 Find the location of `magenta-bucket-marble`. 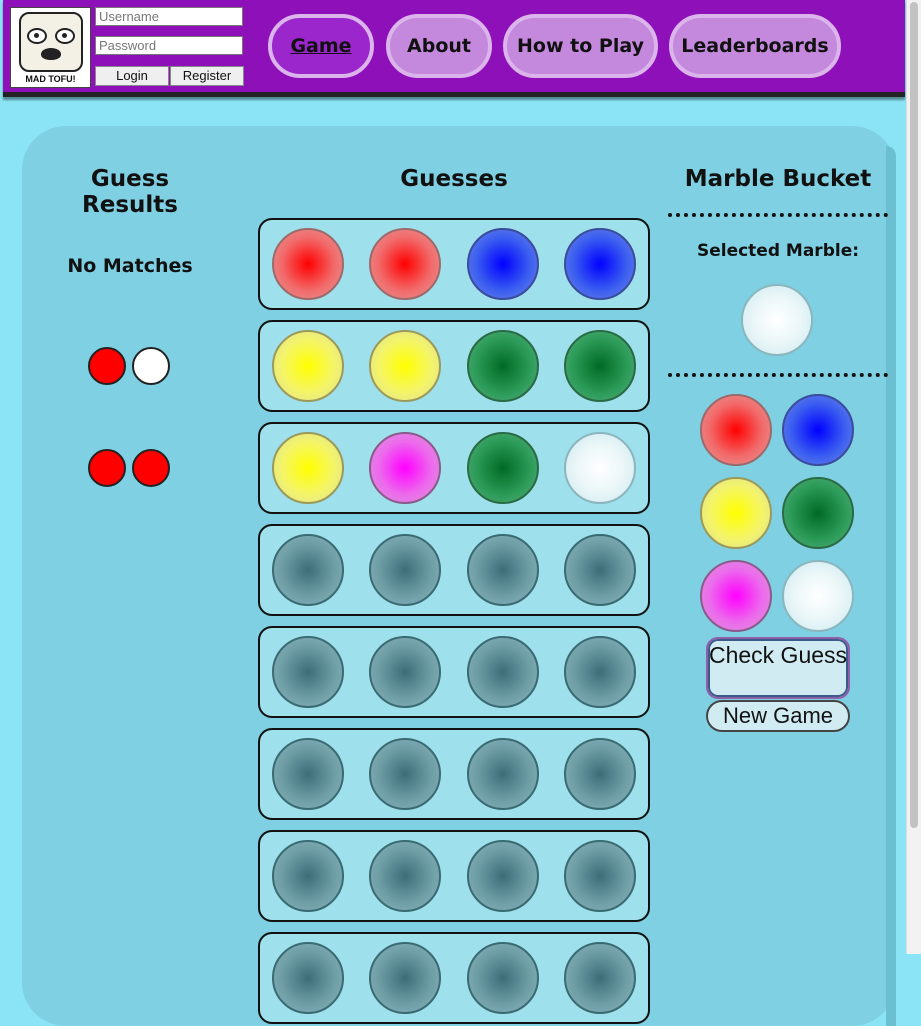

magenta-bucket-marble is located at coordinates (736, 596).